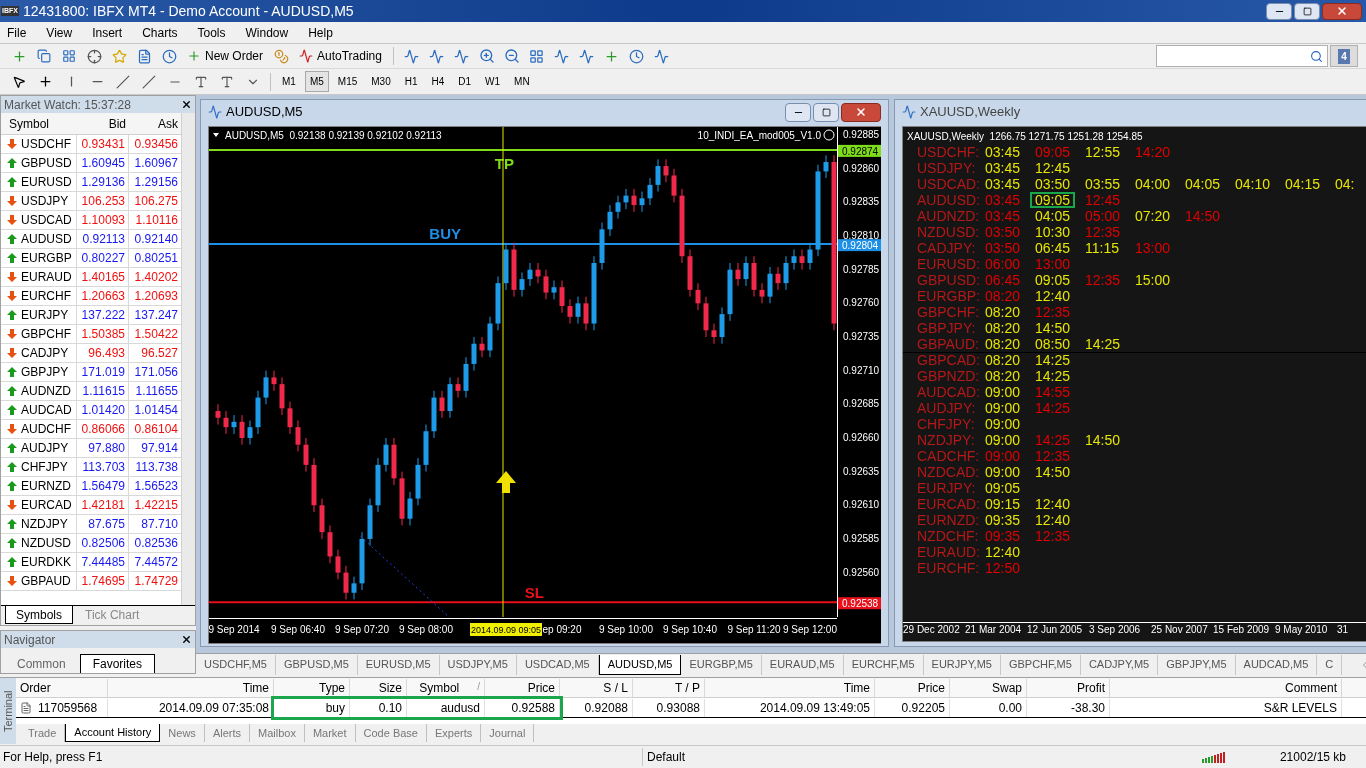 This screenshot has height=768, width=1366. Describe the element at coordinates (391, 733) in the screenshot. I see `terminal-tab: Code Base` at that location.